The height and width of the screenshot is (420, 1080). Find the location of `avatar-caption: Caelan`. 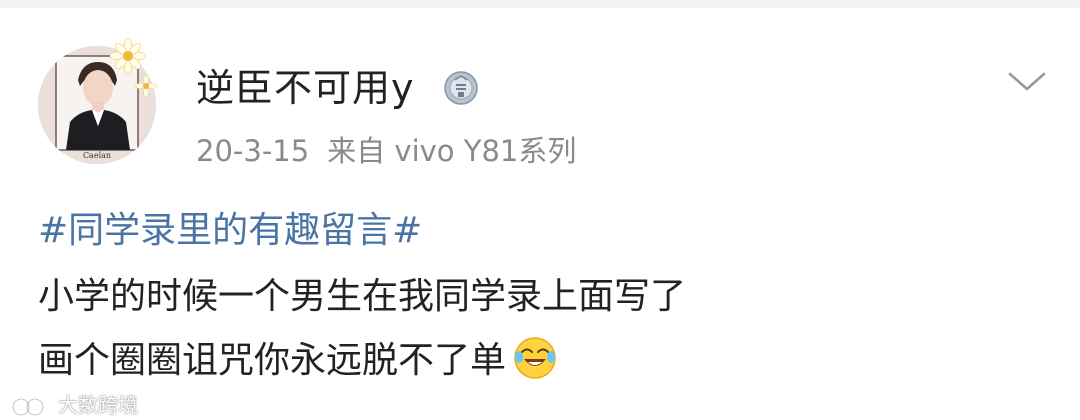

avatar-caption: Caelan is located at coordinates (97, 155).